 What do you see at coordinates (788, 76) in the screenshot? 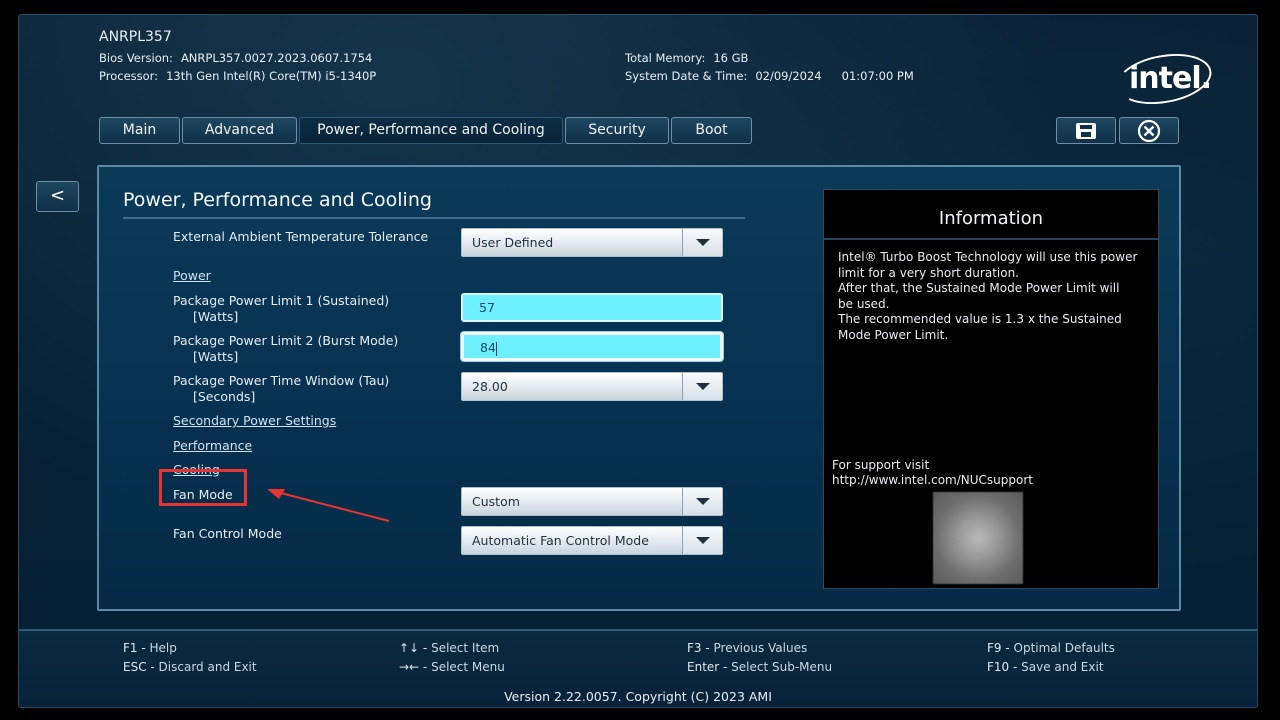
I see `date-value: 02/09/2024` at bounding box center [788, 76].